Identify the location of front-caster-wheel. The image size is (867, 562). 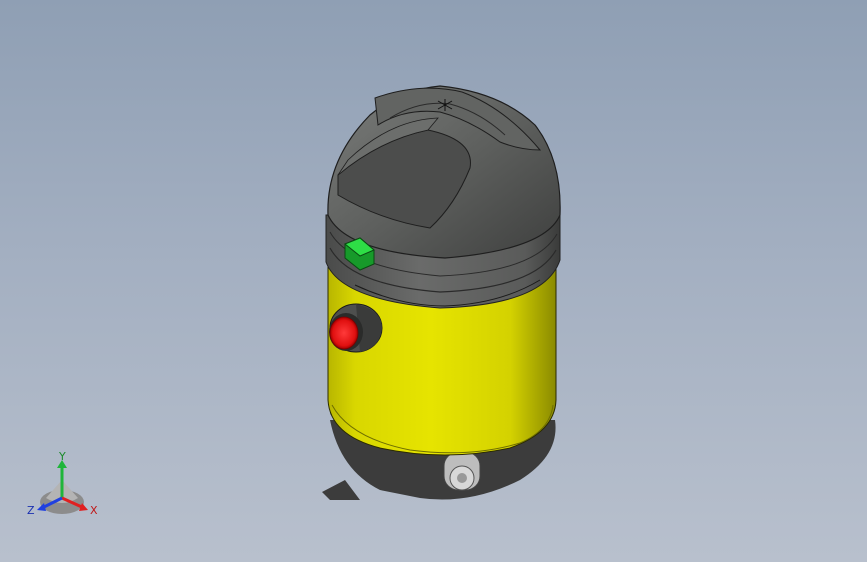
(462, 471).